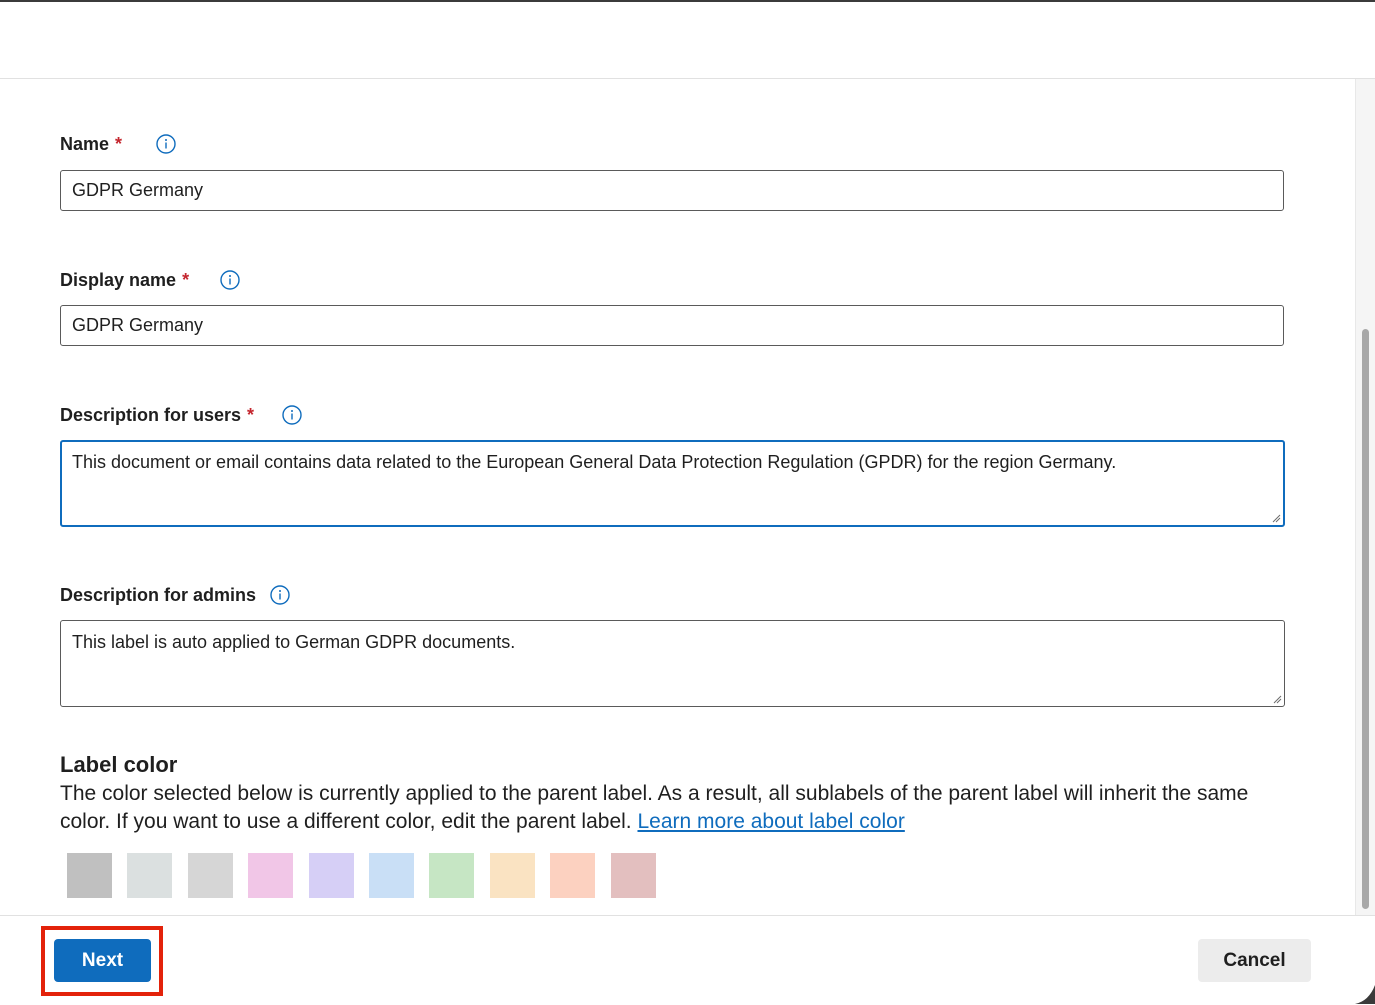 Image resolution: width=1375 pixels, height=1005 pixels. I want to click on name-label-text: Name, so click(85, 144).